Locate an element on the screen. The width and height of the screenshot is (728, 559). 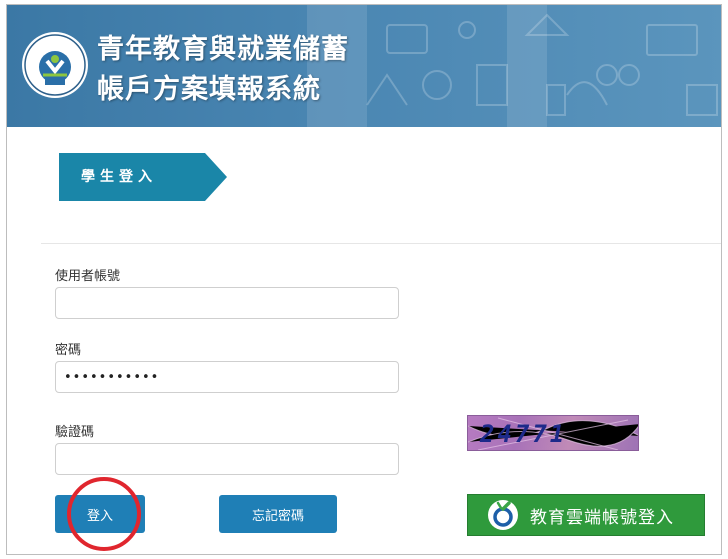
section-divider is located at coordinates (381, 243).